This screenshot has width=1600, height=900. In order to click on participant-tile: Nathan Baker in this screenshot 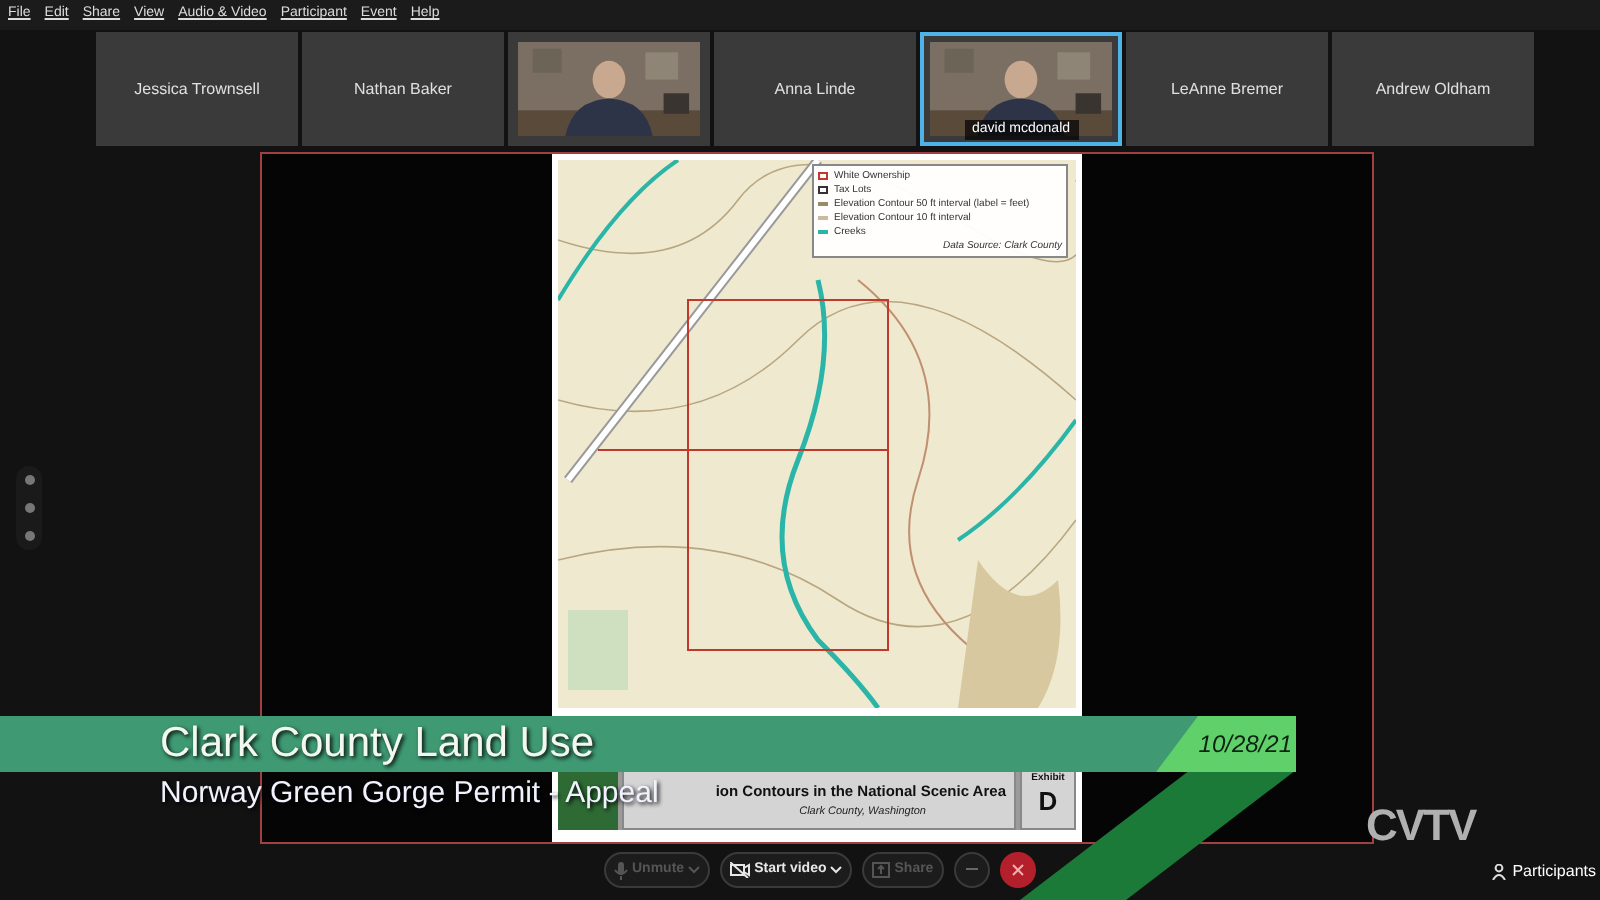, I will do `click(403, 89)`.